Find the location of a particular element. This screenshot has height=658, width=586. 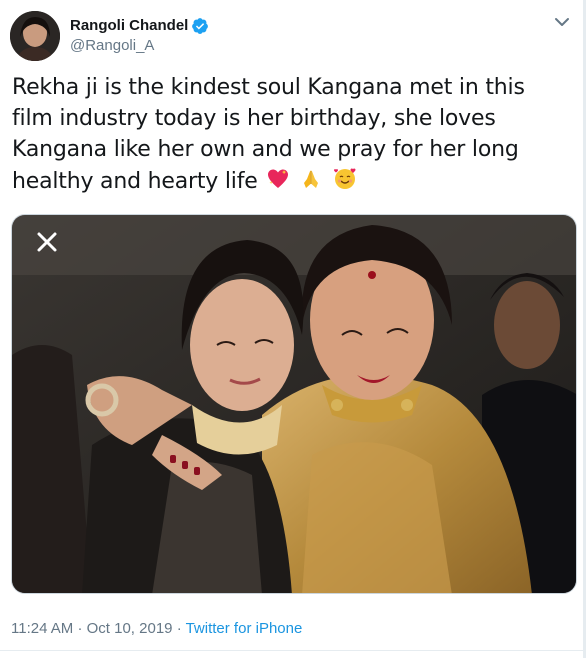

divider is located at coordinates (293, 650).